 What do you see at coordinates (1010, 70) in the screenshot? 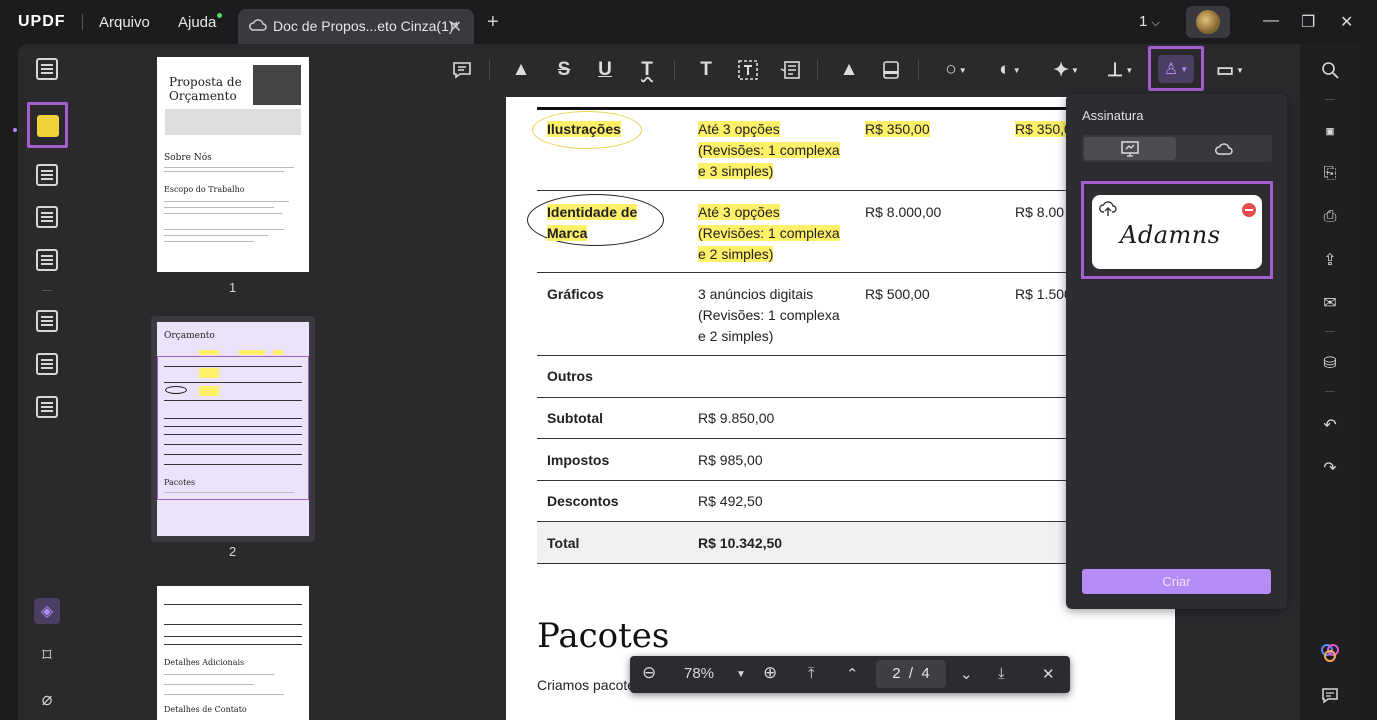
I see `sticker-icon: ◐ ▼` at bounding box center [1010, 70].